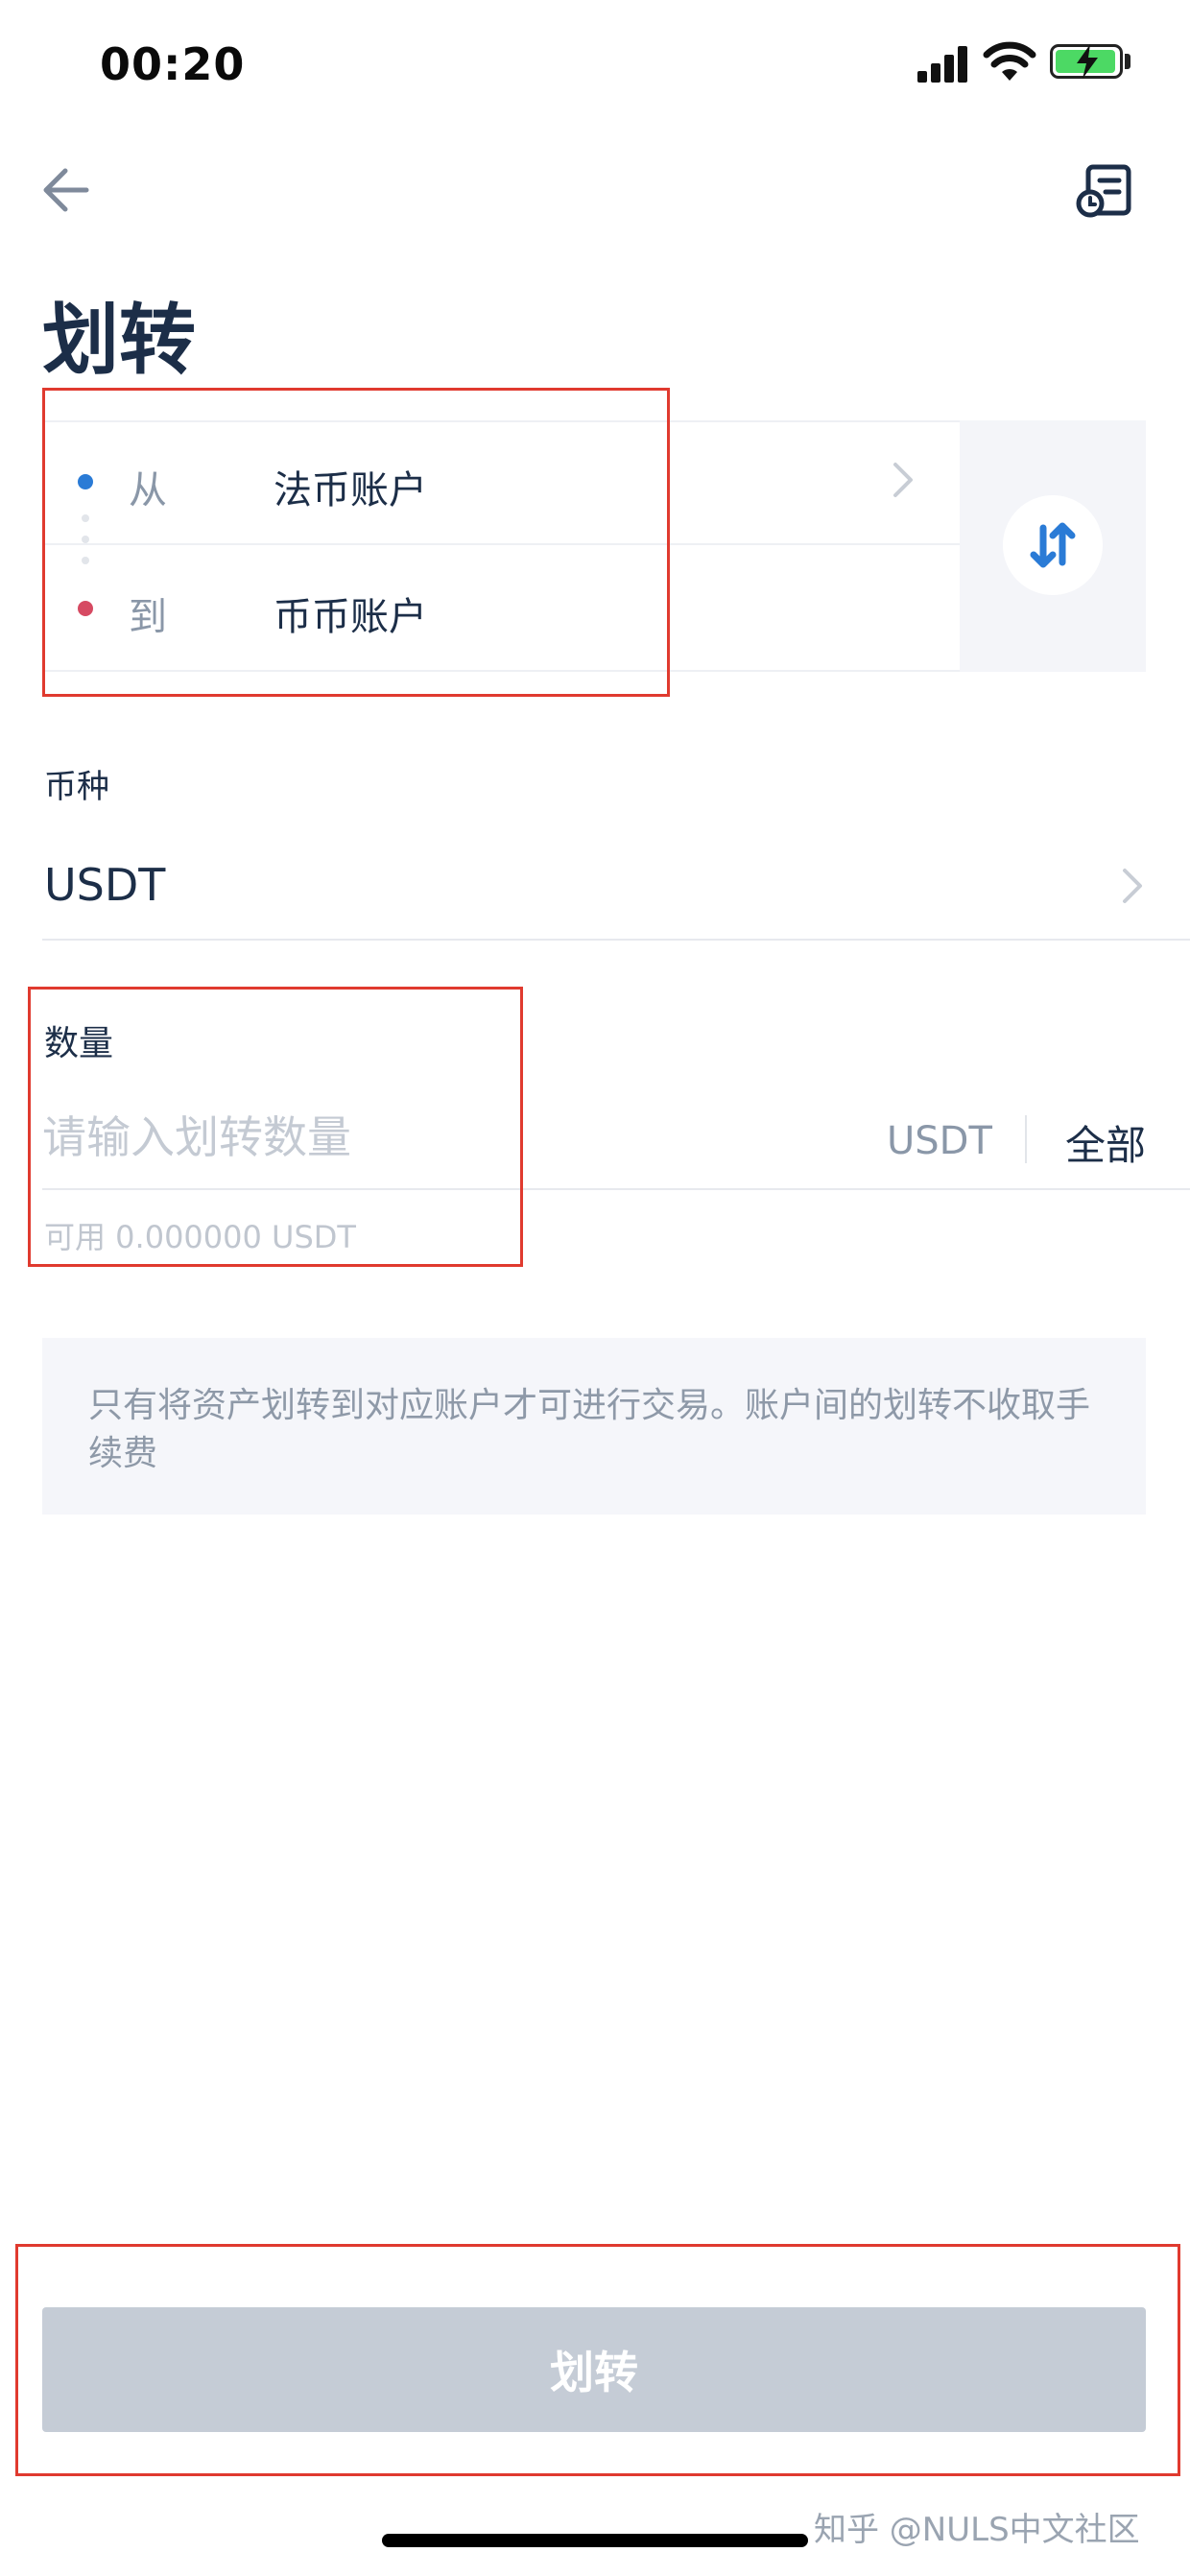 The width and height of the screenshot is (1190, 2576). What do you see at coordinates (105, 885) in the screenshot?
I see `currency-value: USDT` at bounding box center [105, 885].